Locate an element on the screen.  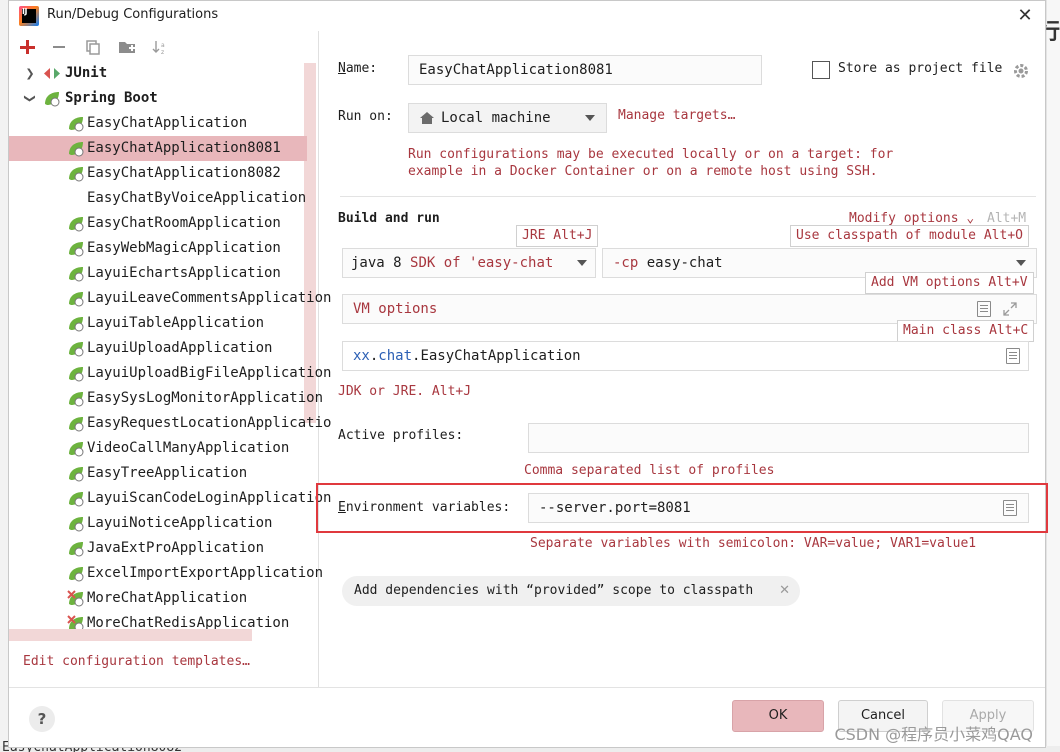
tree-item: EasyChatApplication is located at coordinates (158, 123).